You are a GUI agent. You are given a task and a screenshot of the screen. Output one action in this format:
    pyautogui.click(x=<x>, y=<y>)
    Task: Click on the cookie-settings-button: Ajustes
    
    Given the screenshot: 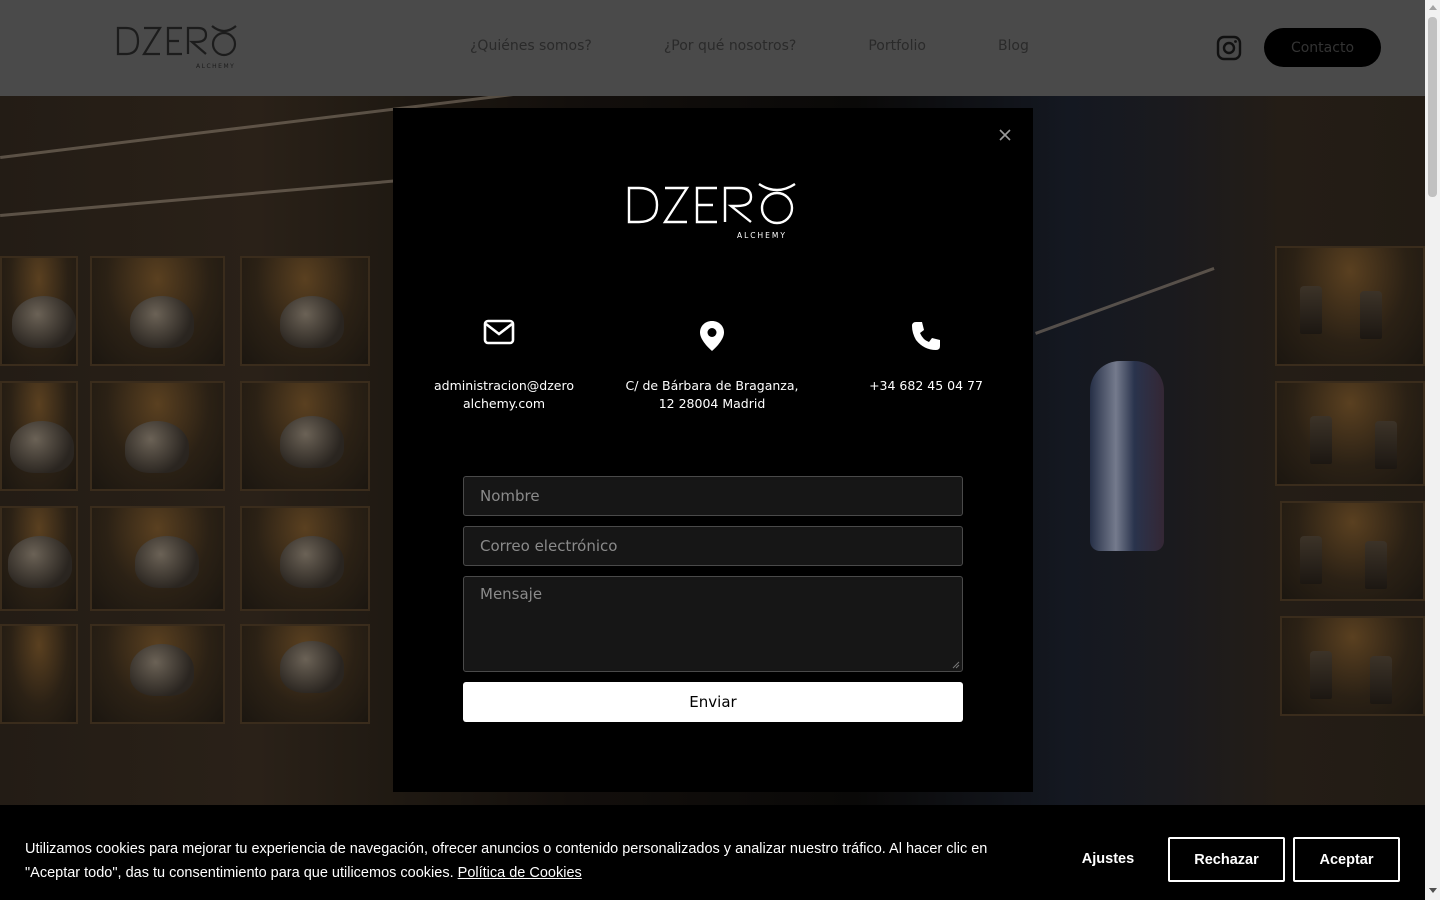 What is the action you would take?
    pyautogui.click(x=1108, y=859)
    